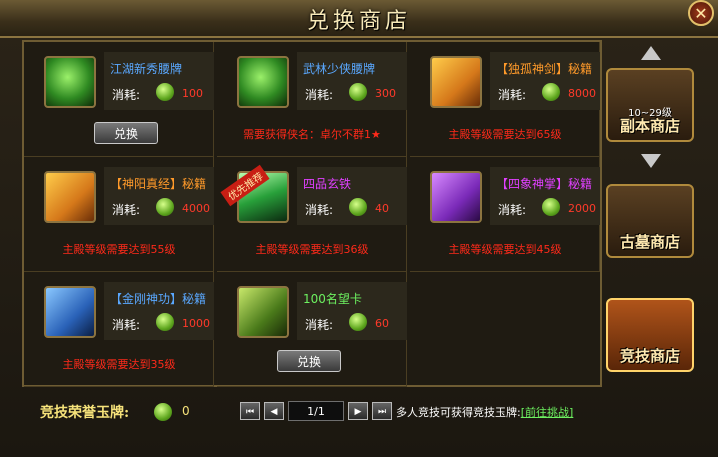 The image size is (718, 457). What do you see at coordinates (85, 413) in the screenshot?
I see `honor-label: 竞技荣誉玉牌:` at bounding box center [85, 413].